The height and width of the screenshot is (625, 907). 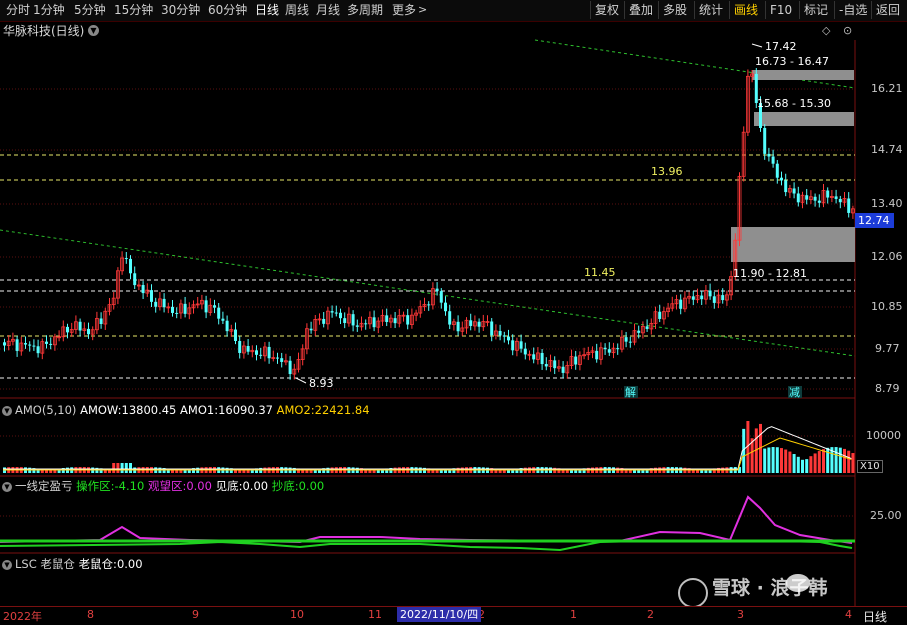 What do you see at coordinates (743, 10) in the screenshot?
I see `draw-line-button: 画线` at bounding box center [743, 10].